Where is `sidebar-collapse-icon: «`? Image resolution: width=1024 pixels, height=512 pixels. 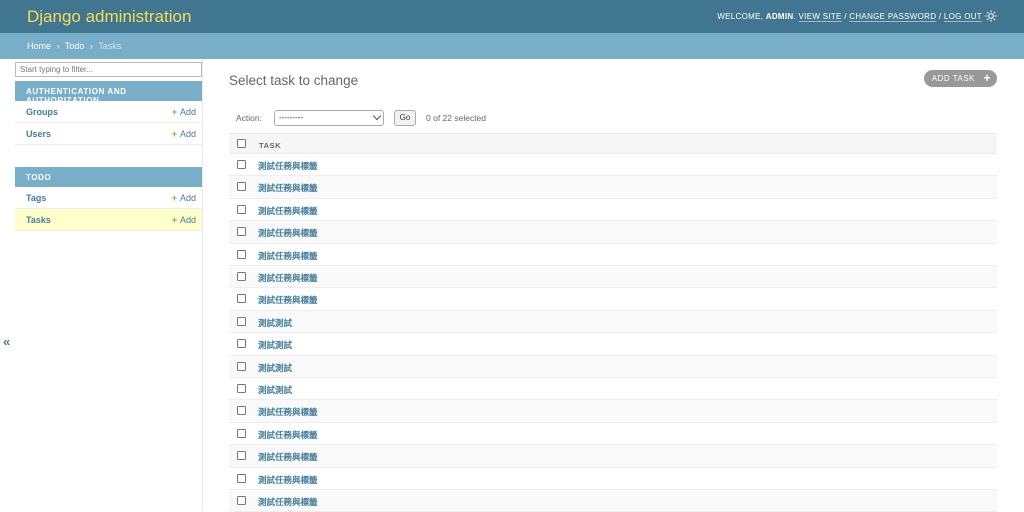
sidebar-collapse-icon: « is located at coordinates (6, 341).